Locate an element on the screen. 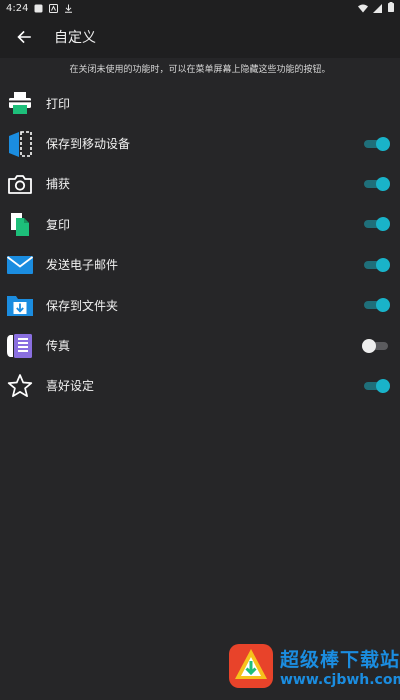 The image size is (400, 700). list-item-send-email: 发送电子邮件 is located at coordinates (200, 265).